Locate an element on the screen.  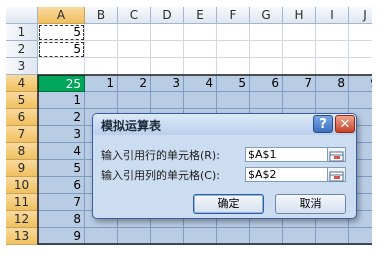
help-button: ? is located at coordinates (323, 124).